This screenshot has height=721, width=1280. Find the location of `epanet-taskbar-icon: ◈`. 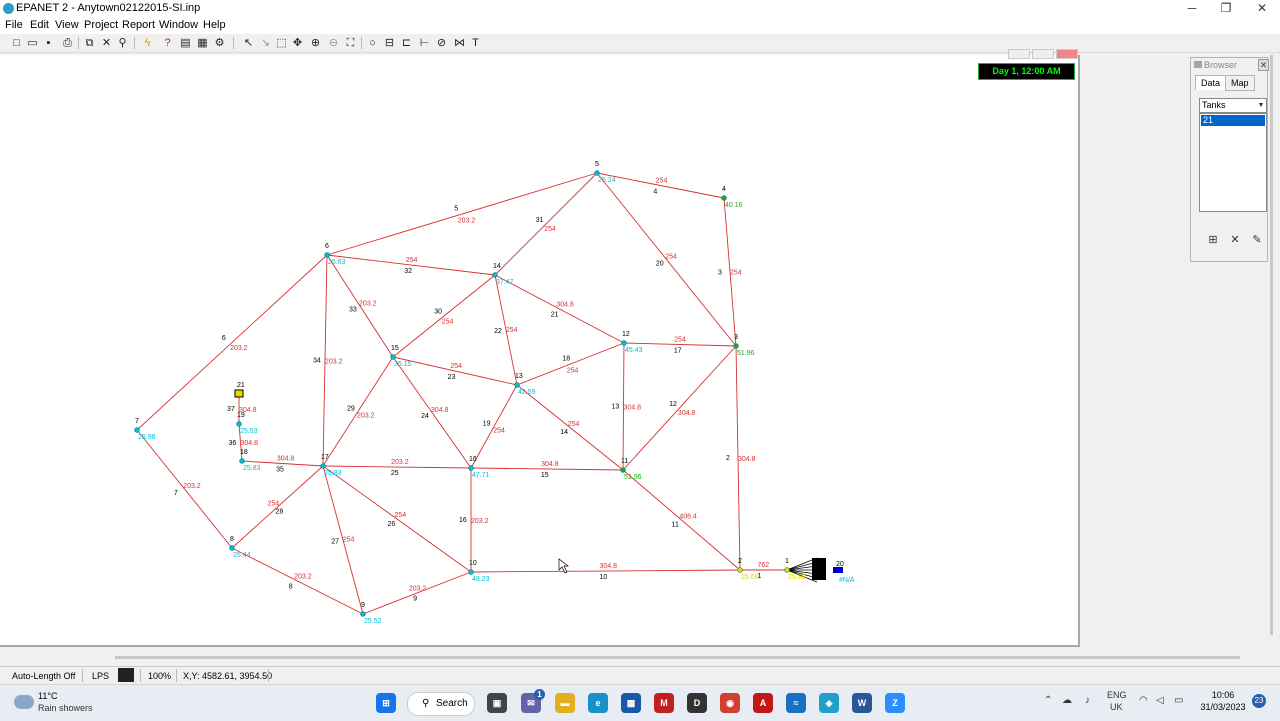

epanet-taskbar-icon: ◈ is located at coordinates (829, 703).